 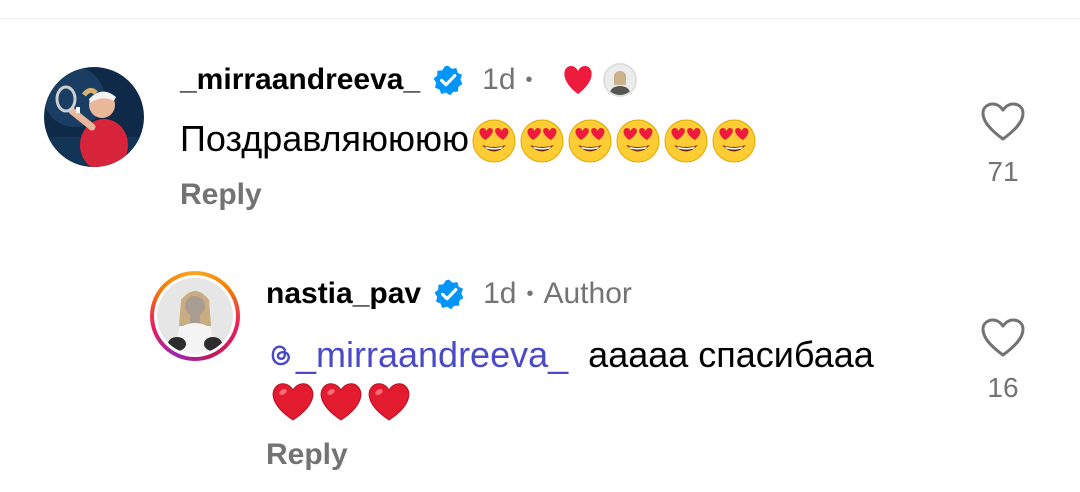 I want to click on threads-icon, so click(x=280, y=355).